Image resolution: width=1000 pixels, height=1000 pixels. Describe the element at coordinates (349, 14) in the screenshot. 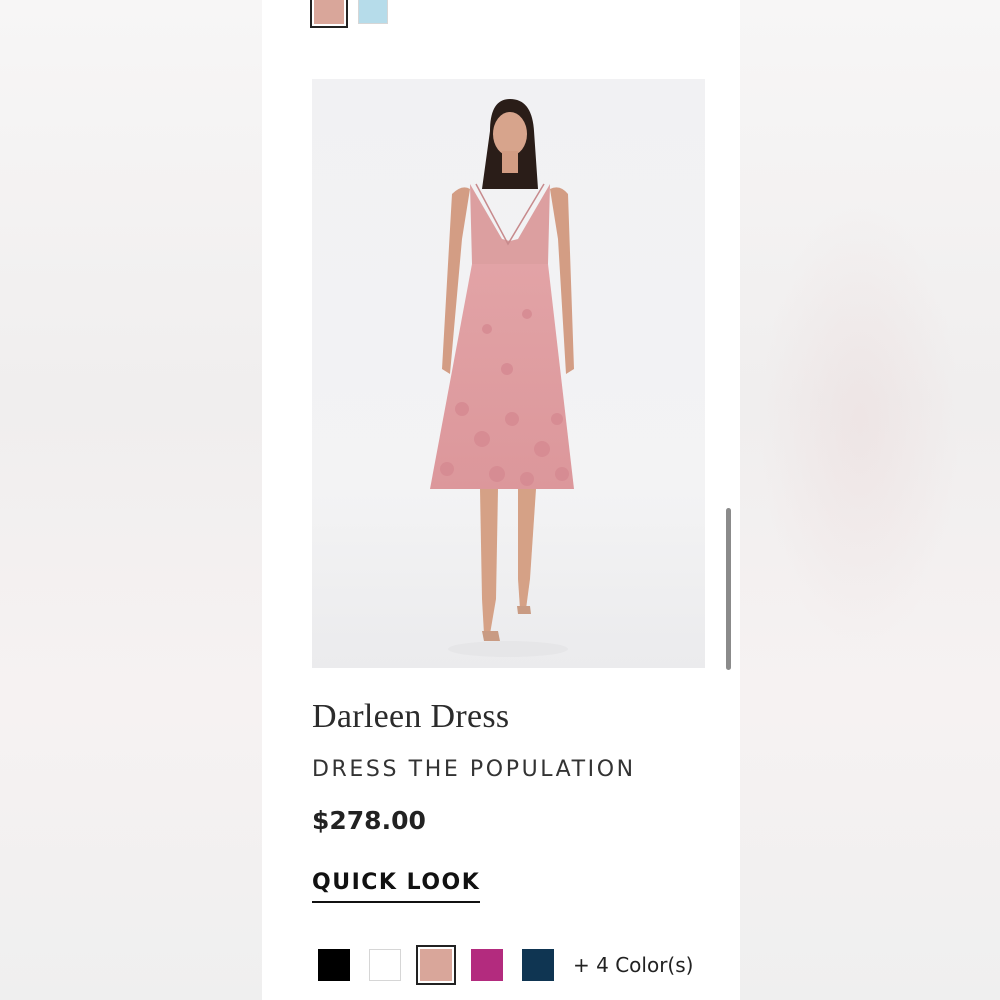

I see `previous-product-swatches` at that location.